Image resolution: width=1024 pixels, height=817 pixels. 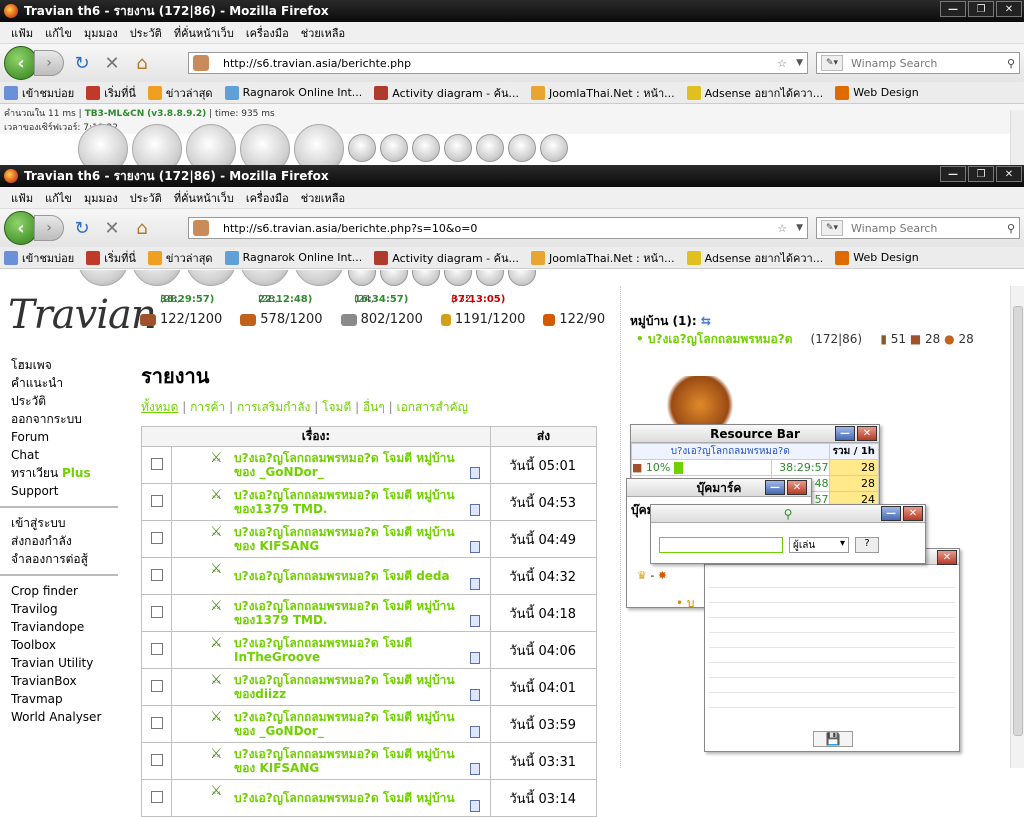 I want to click on nav-travian-utility: Travian Utility, so click(x=59, y=663).